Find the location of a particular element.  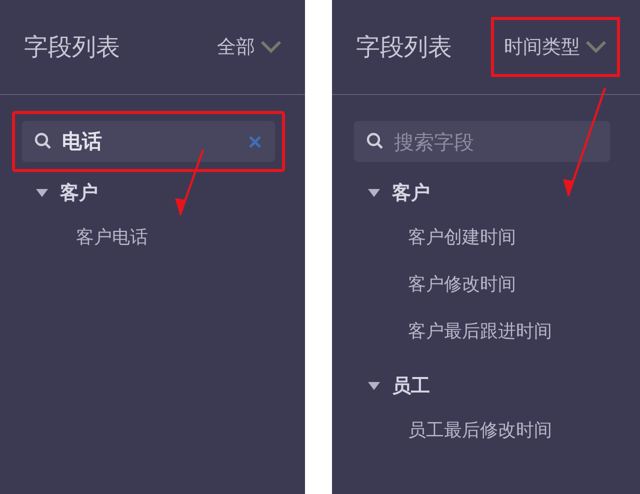

field-item: 客户创建时间 is located at coordinates (482, 237).